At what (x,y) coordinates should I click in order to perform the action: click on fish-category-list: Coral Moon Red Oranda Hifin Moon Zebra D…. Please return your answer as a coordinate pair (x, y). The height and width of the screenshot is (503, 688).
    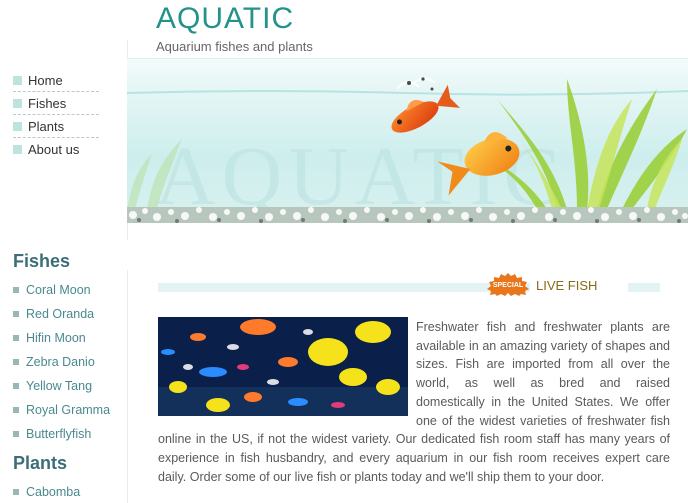
    Looking at the image, I should click on (68, 362).